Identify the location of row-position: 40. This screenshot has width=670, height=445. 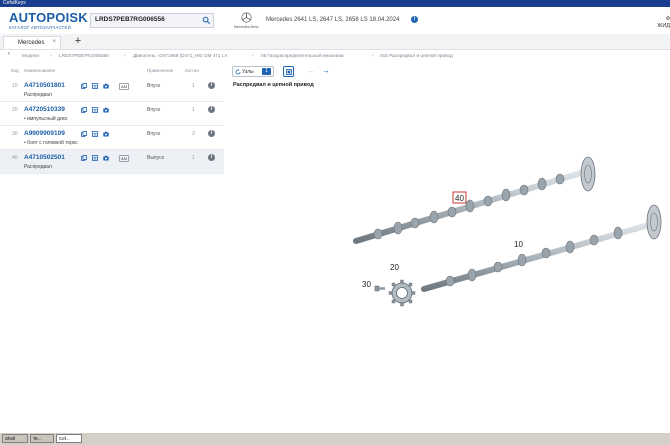
(15, 158).